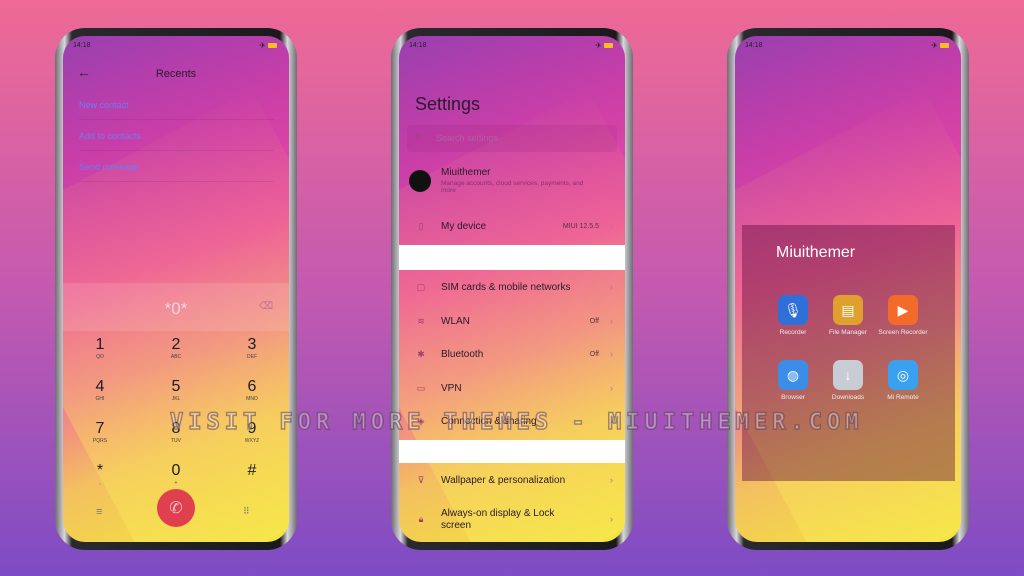 Image resolution: width=1024 pixels, height=576 pixels. What do you see at coordinates (451, 388) in the screenshot?
I see `row-label: VPN` at bounding box center [451, 388].